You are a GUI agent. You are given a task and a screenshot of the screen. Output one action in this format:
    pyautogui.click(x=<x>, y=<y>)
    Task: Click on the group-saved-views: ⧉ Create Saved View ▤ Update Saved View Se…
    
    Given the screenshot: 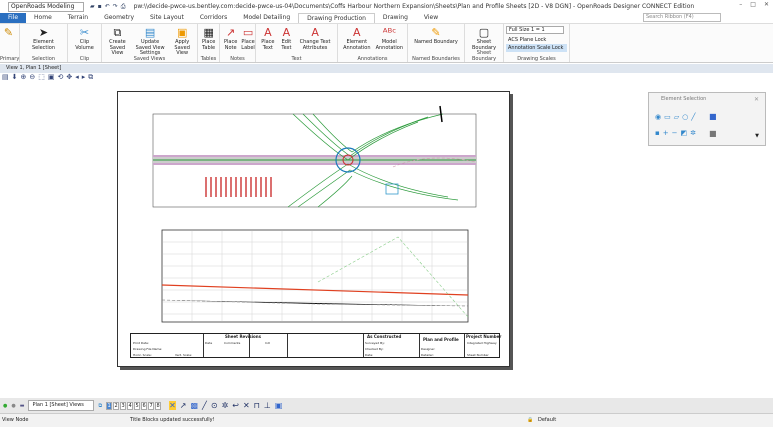 What is the action you would take?
    pyautogui.click(x=150, y=43)
    